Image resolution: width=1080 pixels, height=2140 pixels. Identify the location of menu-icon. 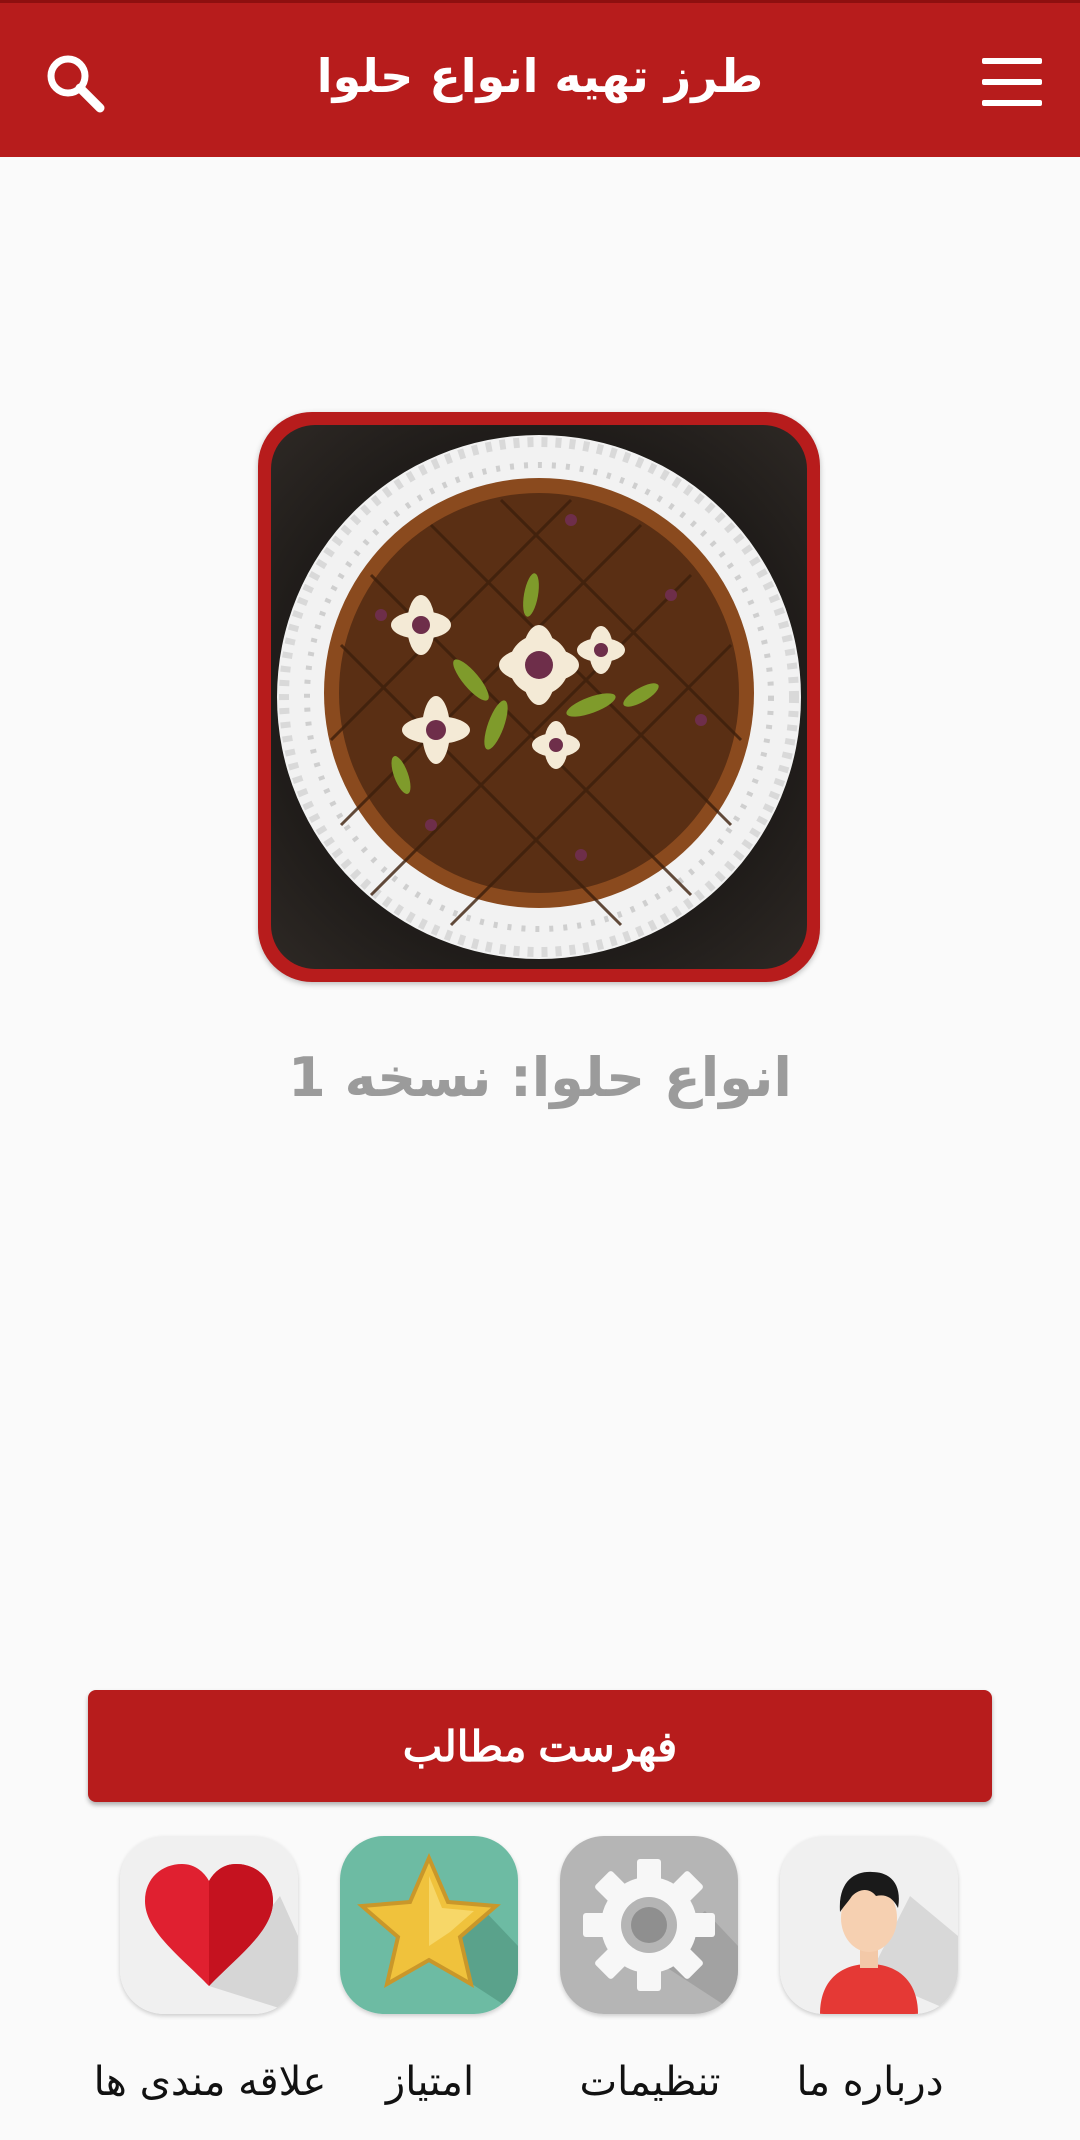
(1013, 82).